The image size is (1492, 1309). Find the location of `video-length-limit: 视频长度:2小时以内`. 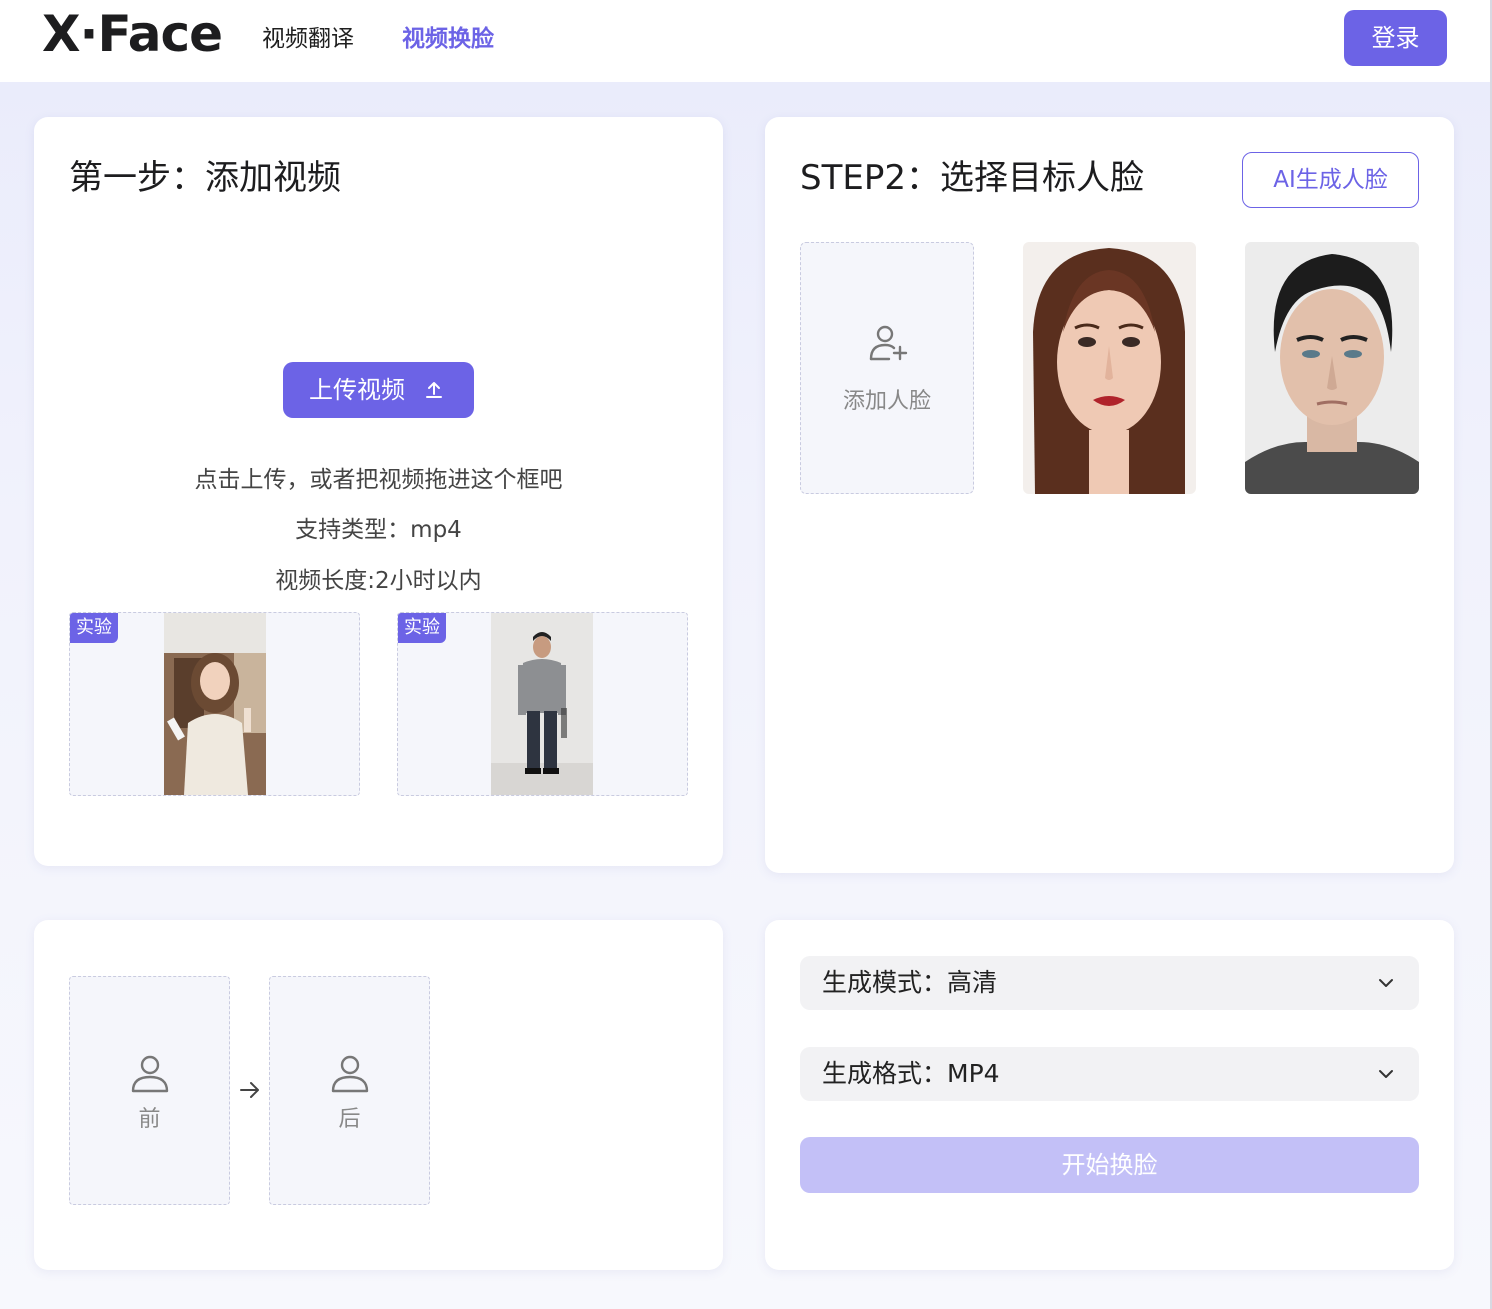

video-length-limit: 视频长度:2小时以内 is located at coordinates (378, 581).